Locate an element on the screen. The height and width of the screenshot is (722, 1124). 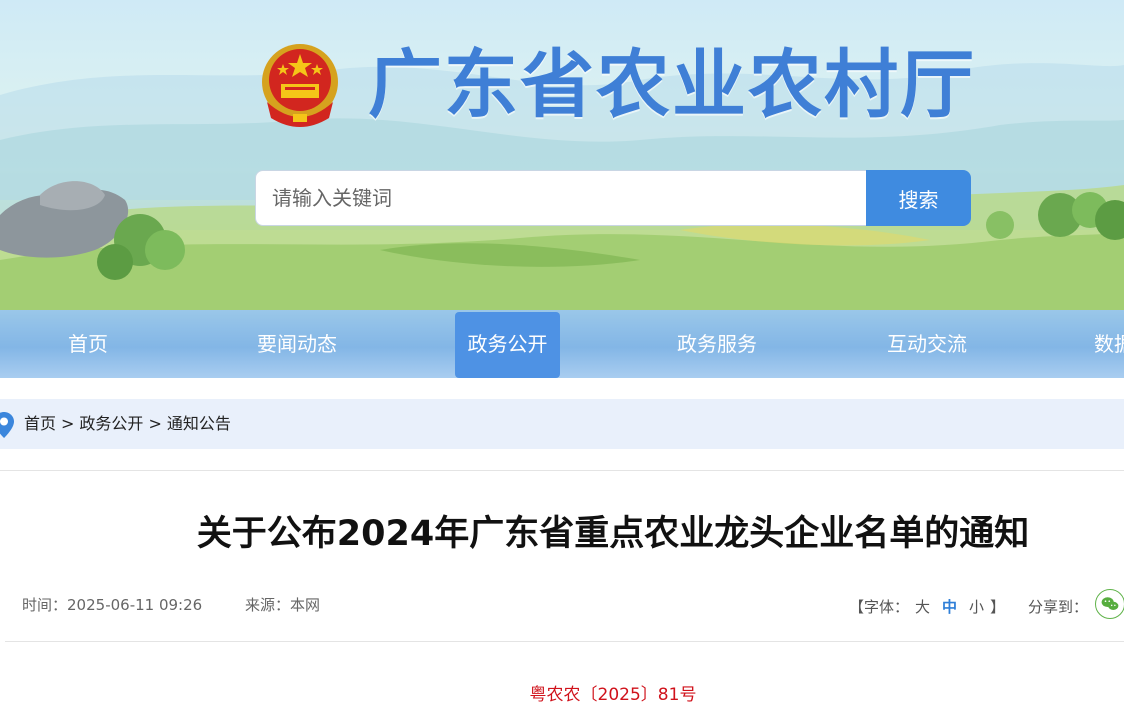
document-number: 粤农农〔2025〕81号 is located at coordinates (613, 695).